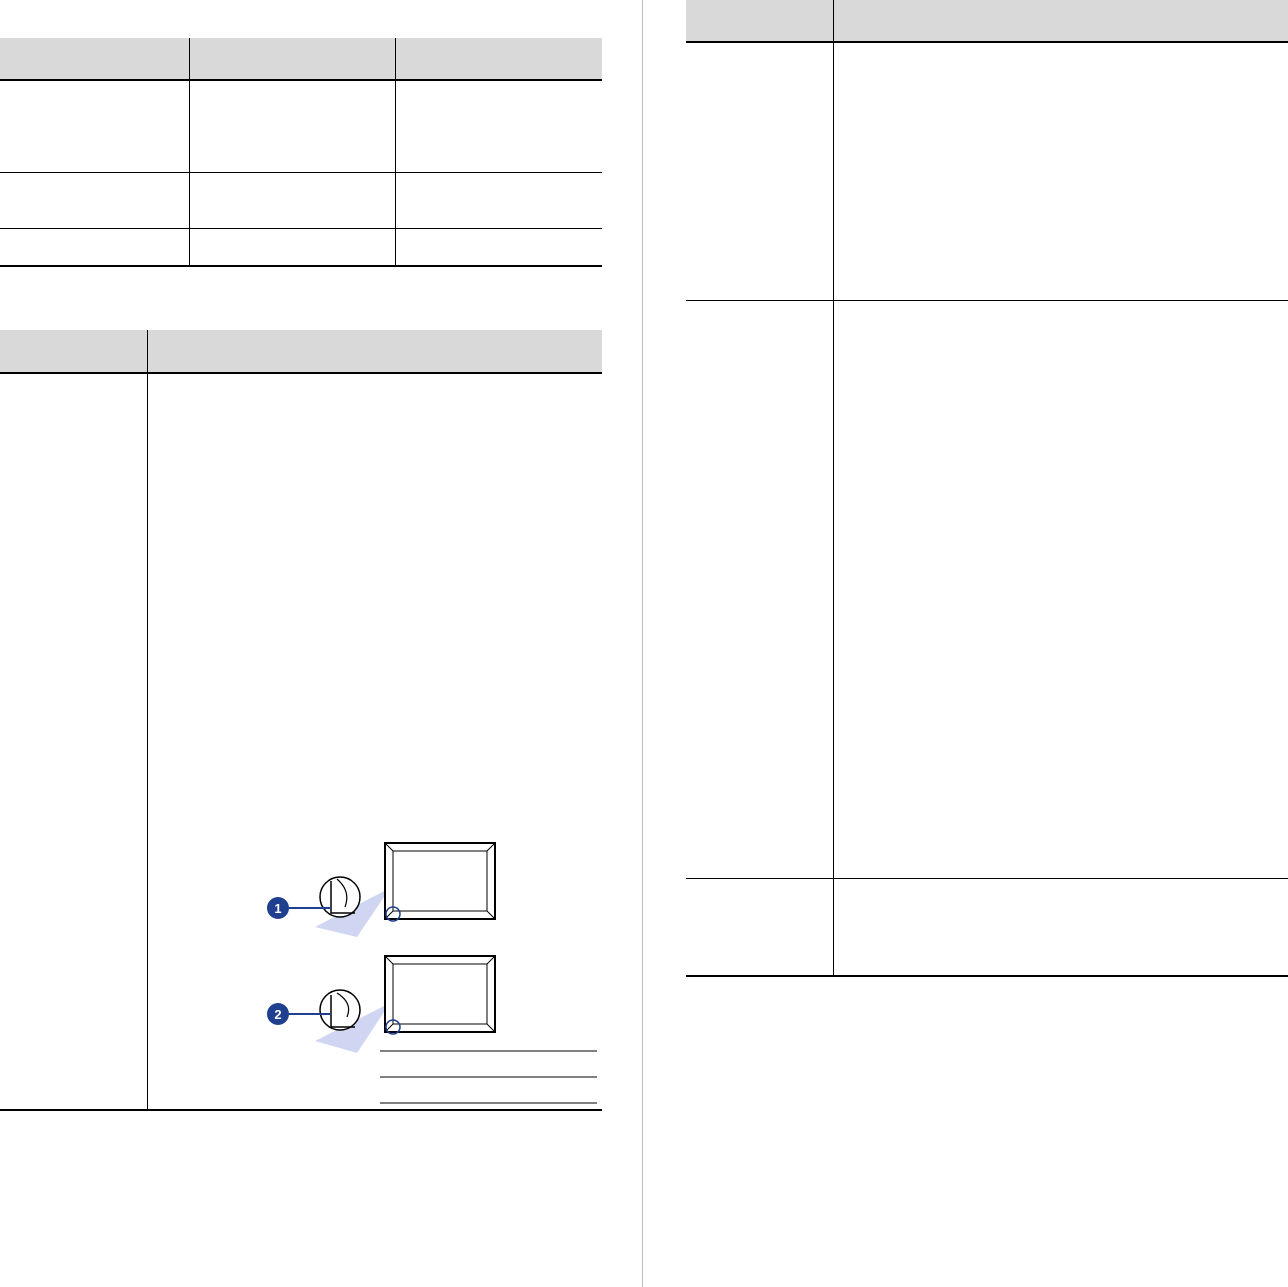  Describe the element at coordinates (278, 908) in the screenshot. I see `callout-badge-1: 1` at that location.